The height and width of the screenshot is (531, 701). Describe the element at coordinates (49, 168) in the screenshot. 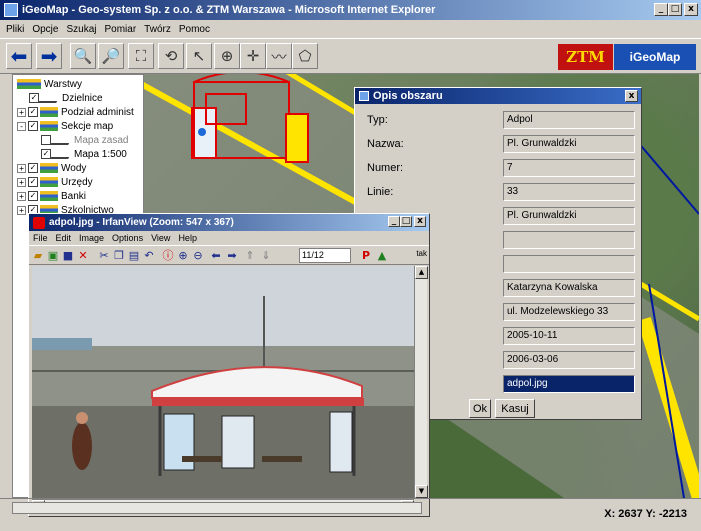

I see `layer-map-icon` at that location.